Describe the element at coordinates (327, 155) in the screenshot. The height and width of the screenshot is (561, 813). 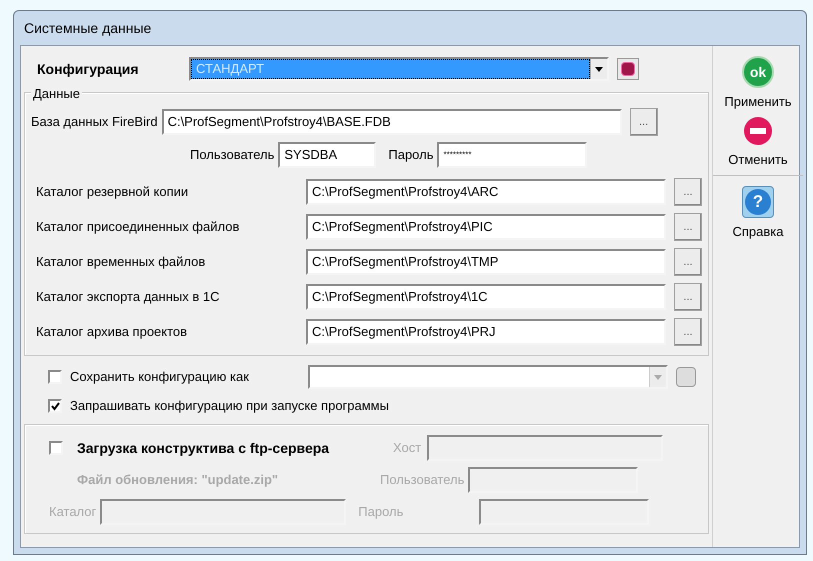
I see `user-field: SYSDBA` at that location.